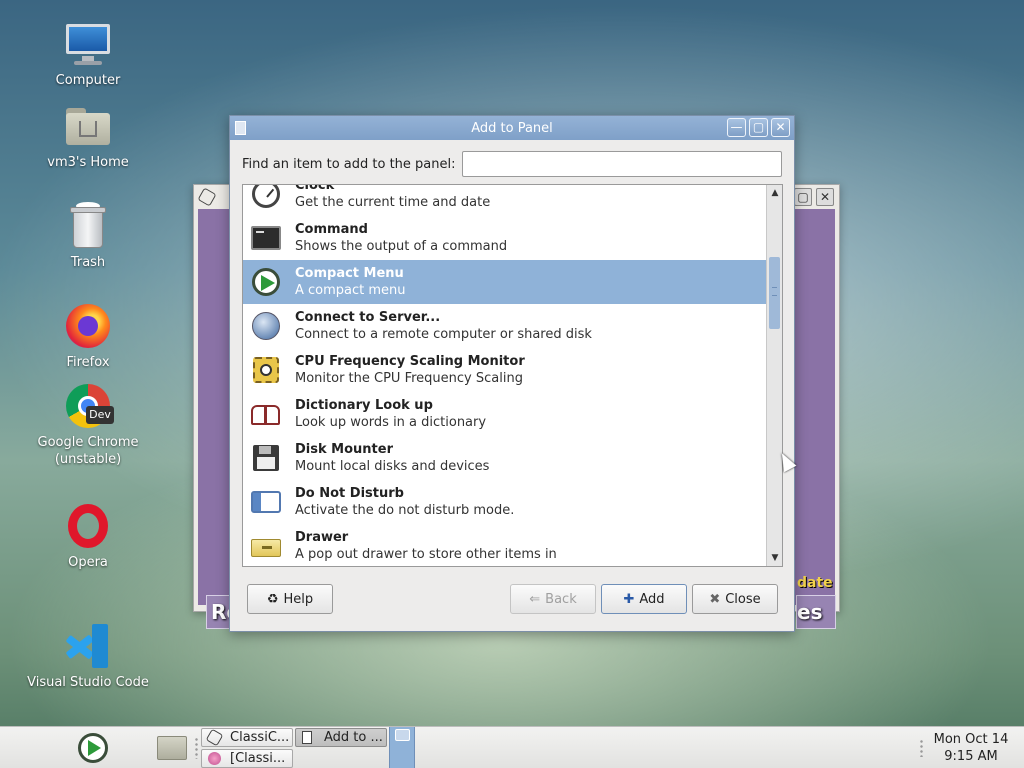 This screenshot has width=1024, height=768. I want to click on add-button: ✚ Add, so click(644, 599).